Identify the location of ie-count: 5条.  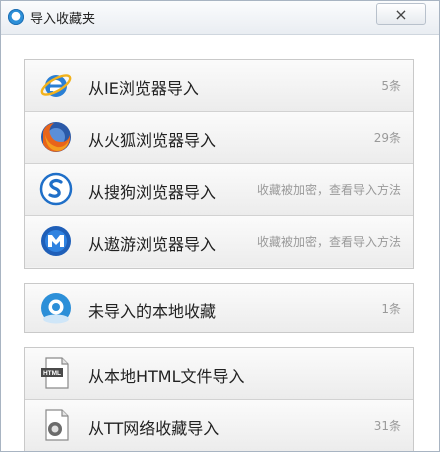
(391, 86).